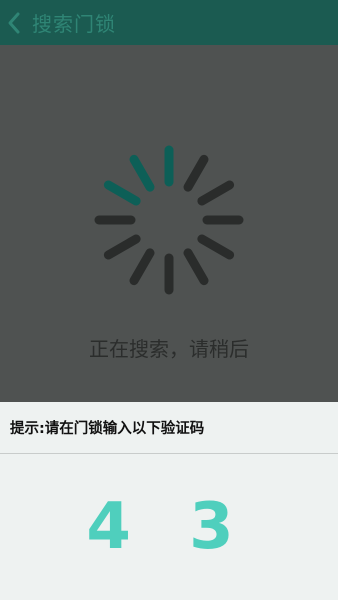 The height and width of the screenshot is (600, 338). I want to click on back-arrow-icon, so click(18, 22).